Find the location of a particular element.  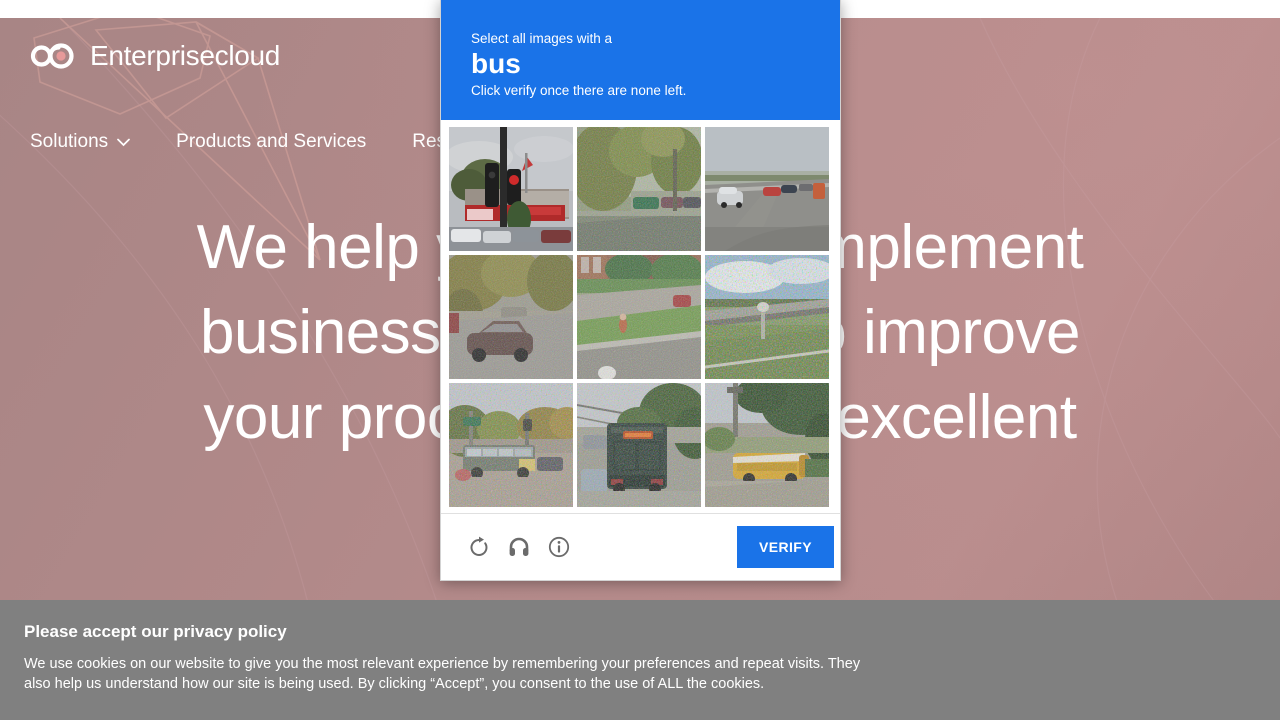

captcha-prompt-prefix: Select all images with a is located at coordinates (542, 38).